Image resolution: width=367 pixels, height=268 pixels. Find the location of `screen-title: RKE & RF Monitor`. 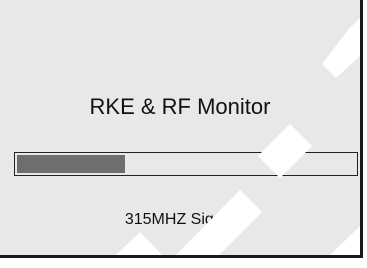

screen-title: RKE & RF Monitor is located at coordinates (180, 106).